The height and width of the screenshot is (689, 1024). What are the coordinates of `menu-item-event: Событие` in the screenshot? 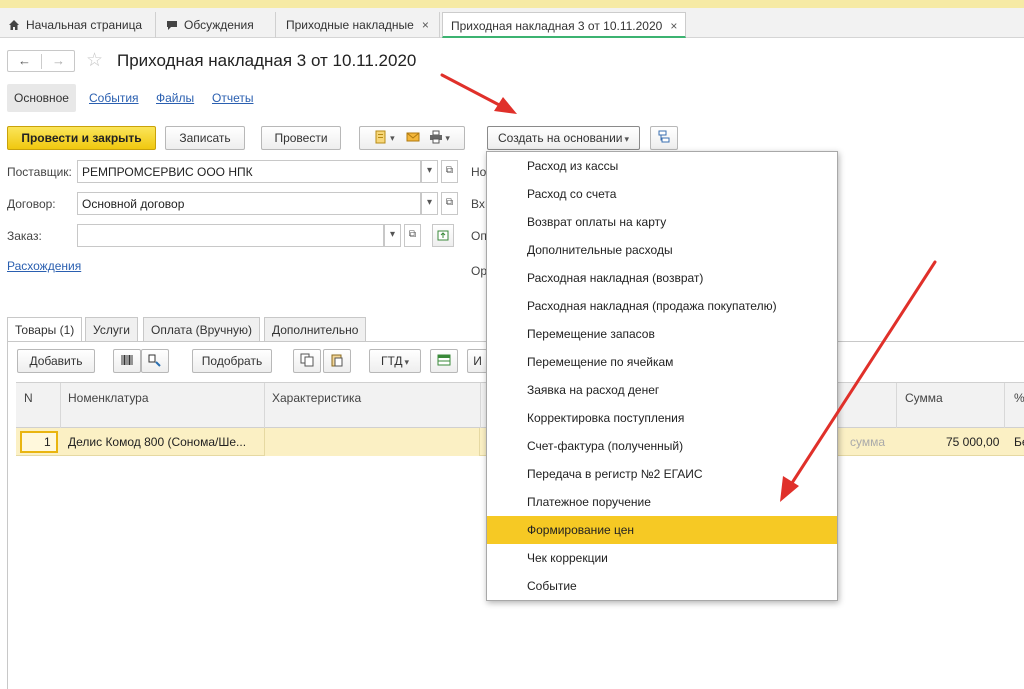 It's located at (662, 586).